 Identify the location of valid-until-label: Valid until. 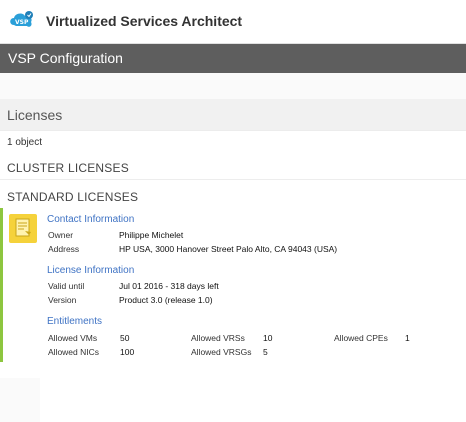
(66, 286).